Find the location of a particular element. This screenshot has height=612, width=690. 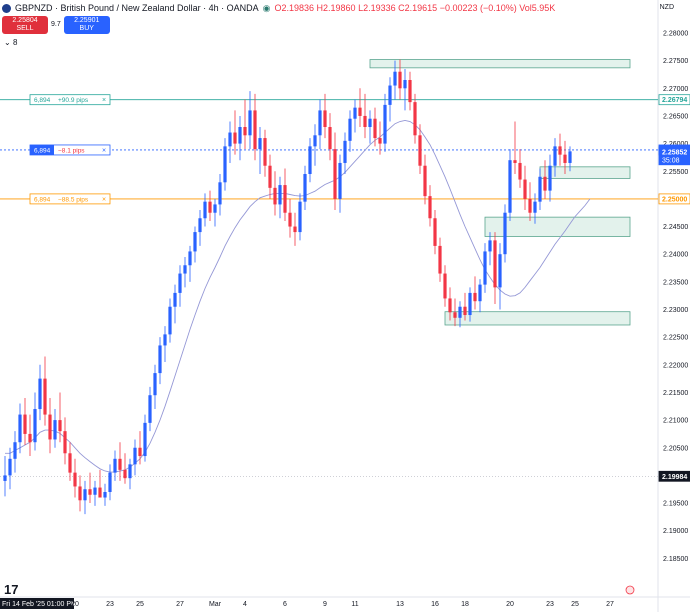

economic-event-icon is located at coordinates (630, 590).